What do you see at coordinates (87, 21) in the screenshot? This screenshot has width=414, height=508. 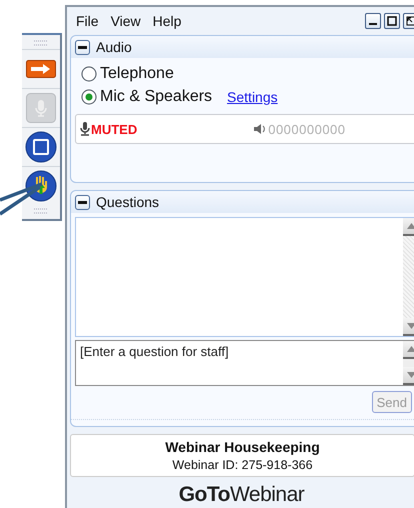 I see `menu-item: File` at bounding box center [87, 21].